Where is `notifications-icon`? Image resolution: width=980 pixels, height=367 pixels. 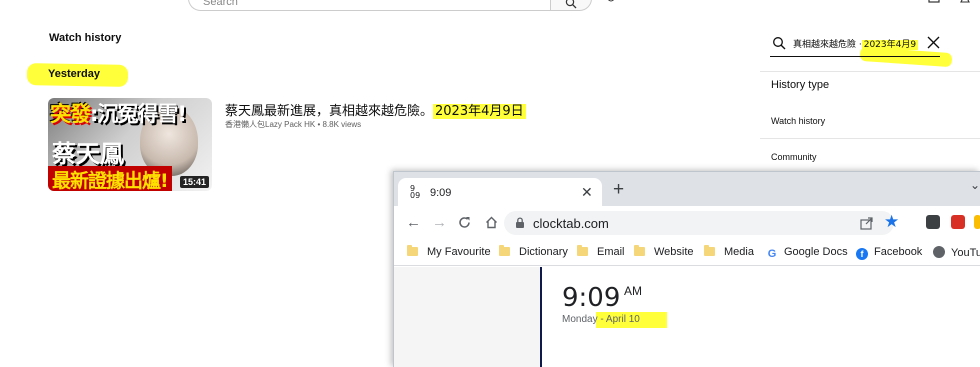
notifications-icon is located at coordinates (965, 2).